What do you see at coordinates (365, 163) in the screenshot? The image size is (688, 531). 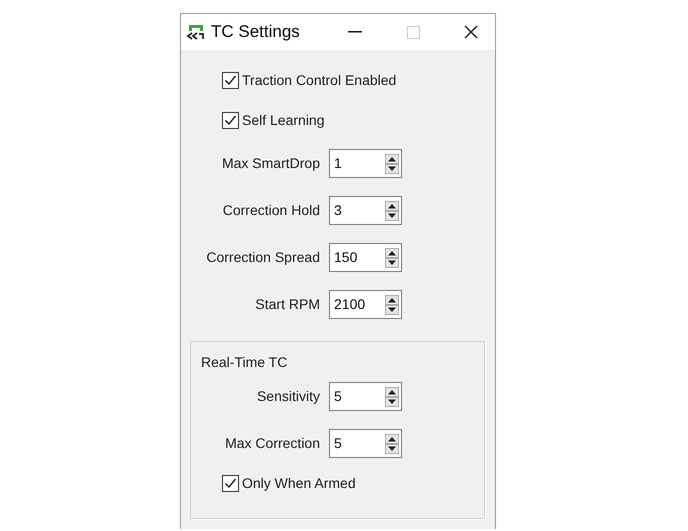 I see `spin-box: 1` at bounding box center [365, 163].